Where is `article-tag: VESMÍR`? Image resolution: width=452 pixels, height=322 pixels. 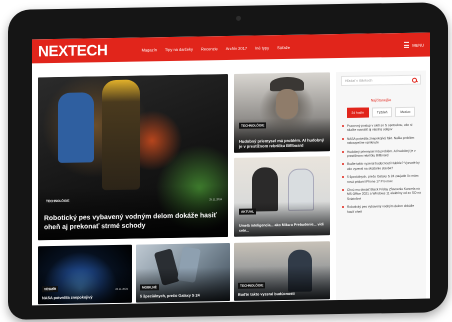 article-tag: VESMÍR is located at coordinates (50, 289).